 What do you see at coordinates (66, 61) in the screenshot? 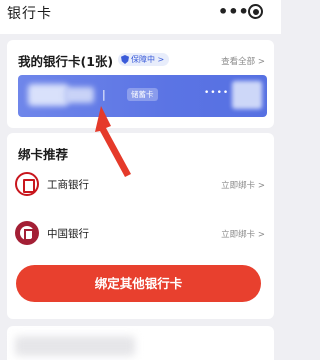
I see `my-cards-title: 我的银行卡(1张)` at bounding box center [66, 61].